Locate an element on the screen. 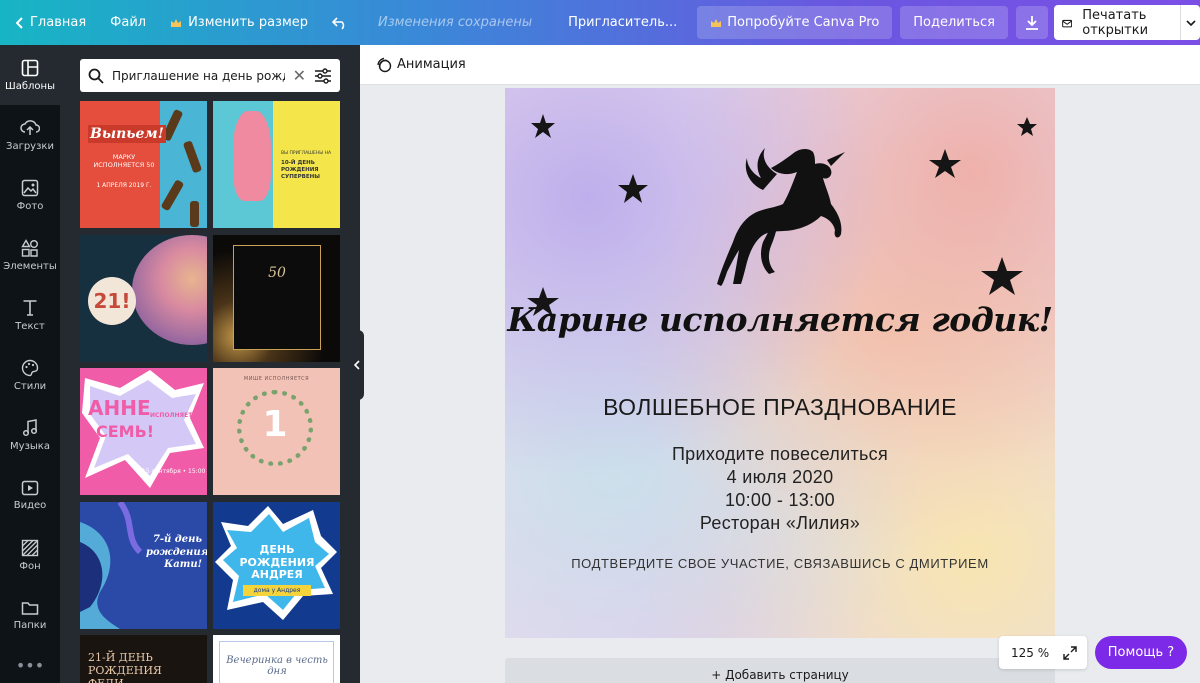  chevron-left-icon is located at coordinates (357, 365).